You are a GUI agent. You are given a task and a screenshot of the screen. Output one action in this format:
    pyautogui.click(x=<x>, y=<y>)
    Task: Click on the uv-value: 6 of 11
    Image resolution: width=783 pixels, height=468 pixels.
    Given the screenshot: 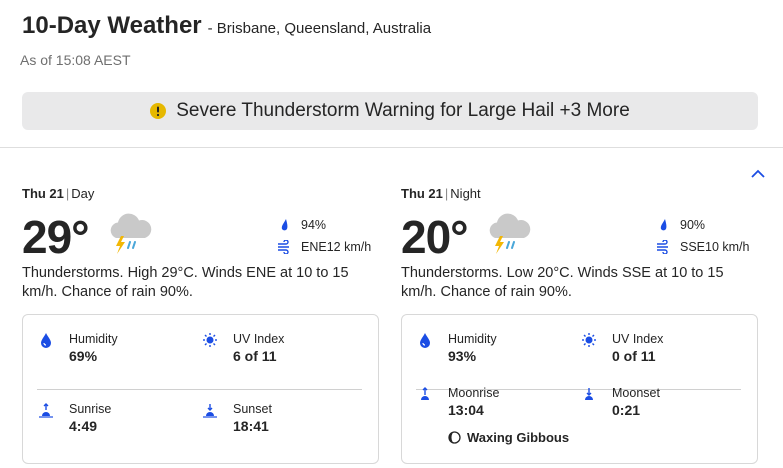 What is the action you would take?
    pyautogui.click(x=255, y=356)
    